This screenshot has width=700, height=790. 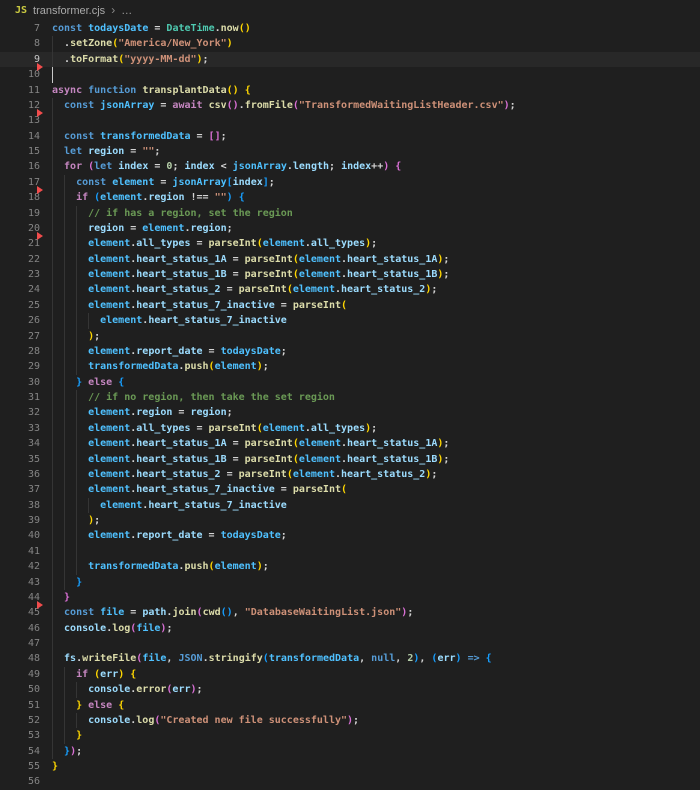 What do you see at coordinates (20, 320) in the screenshot?
I see `line-number: 26` at bounding box center [20, 320].